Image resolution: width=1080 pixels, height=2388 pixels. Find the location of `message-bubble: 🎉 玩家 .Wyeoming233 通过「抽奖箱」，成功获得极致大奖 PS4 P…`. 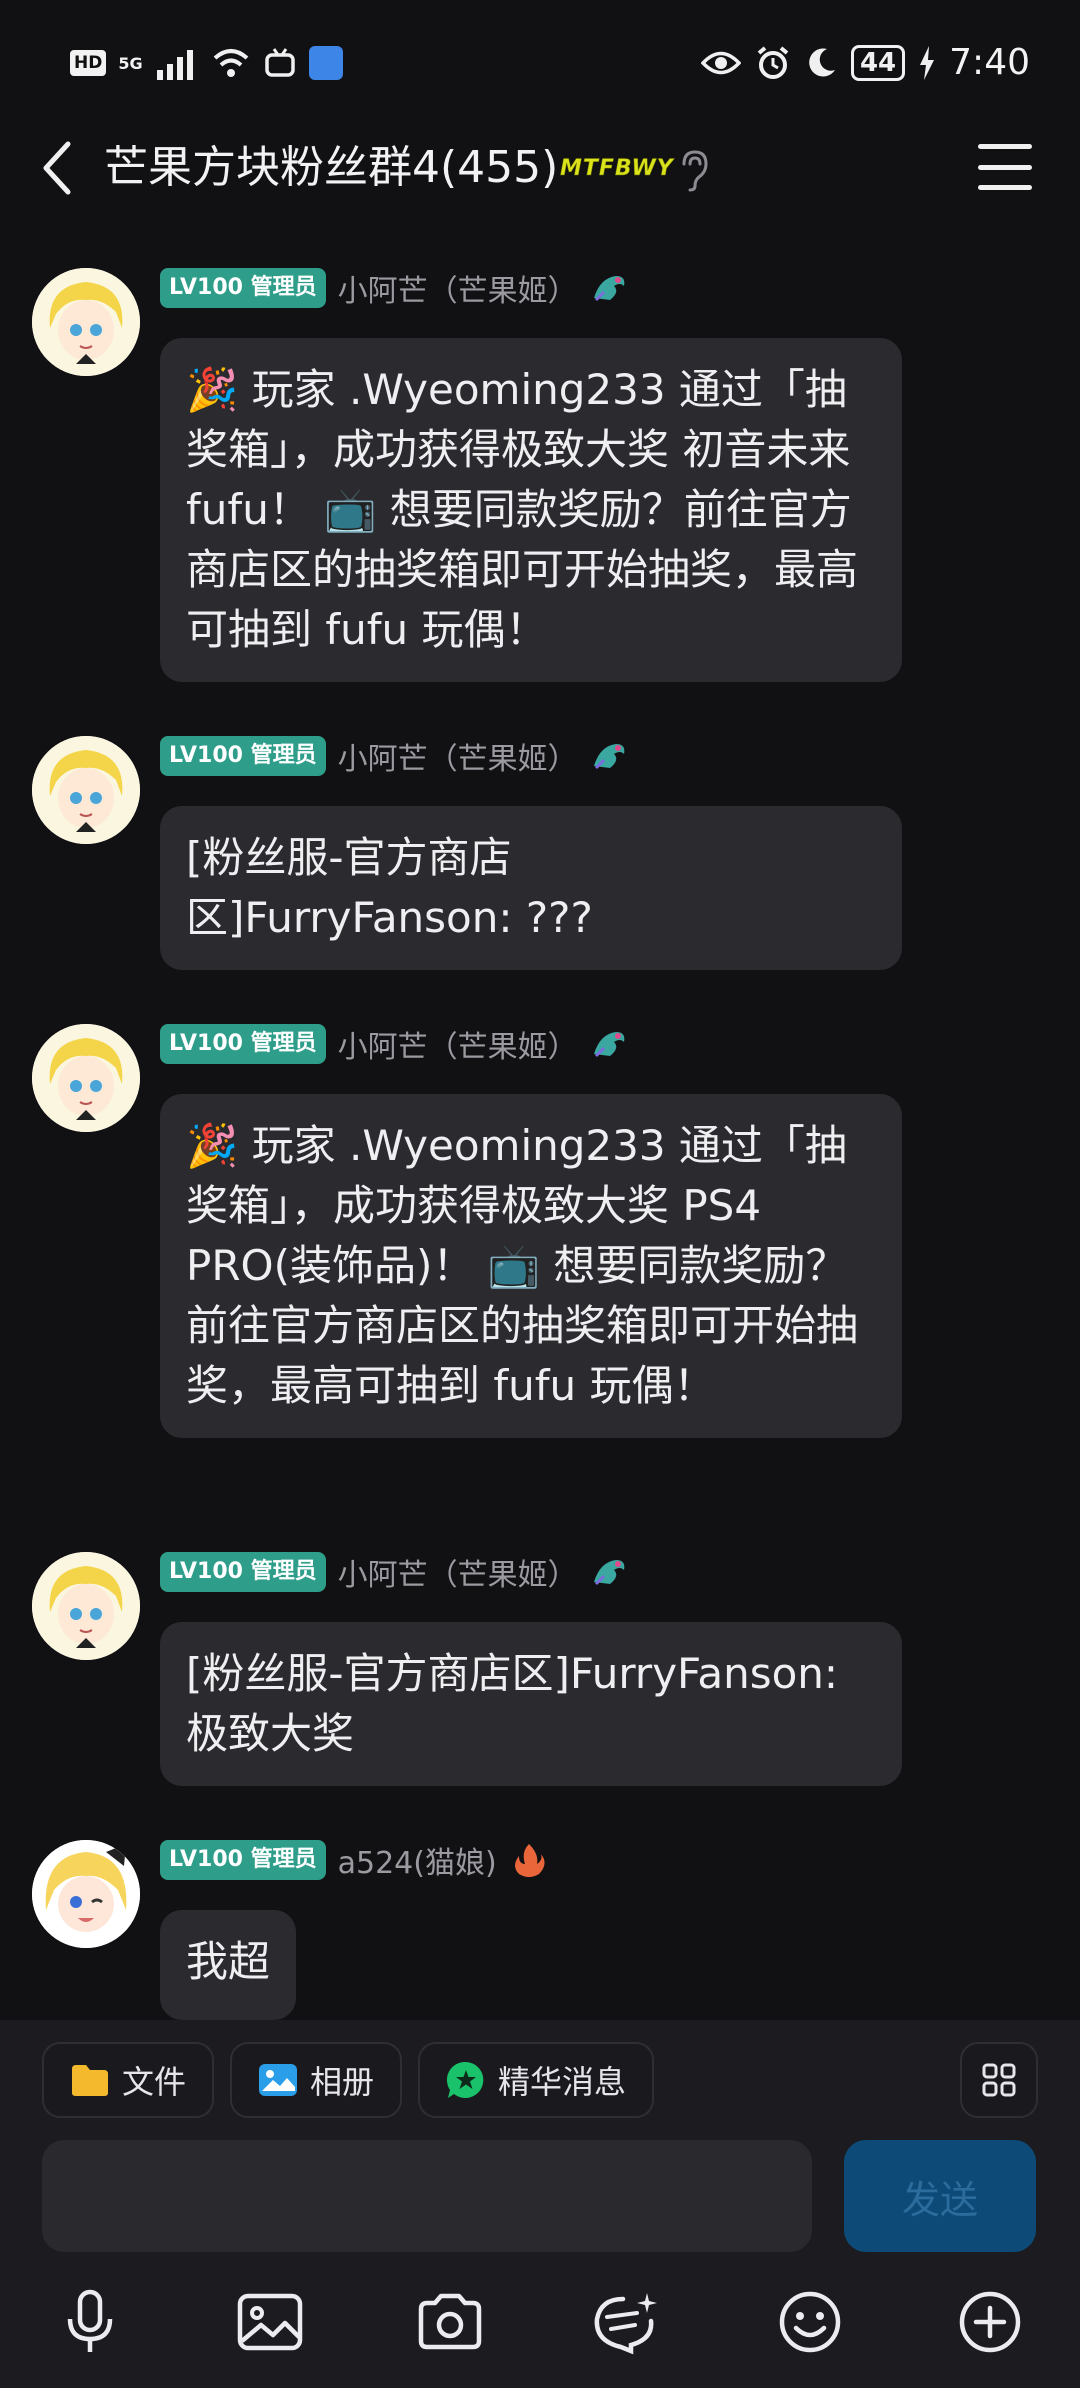

message-bubble: 🎉 玩家 .Wyeoming233 通过「抽奖箱」，成功获得极致大奖 PS4 P… is located at coordinates (531, 1266).